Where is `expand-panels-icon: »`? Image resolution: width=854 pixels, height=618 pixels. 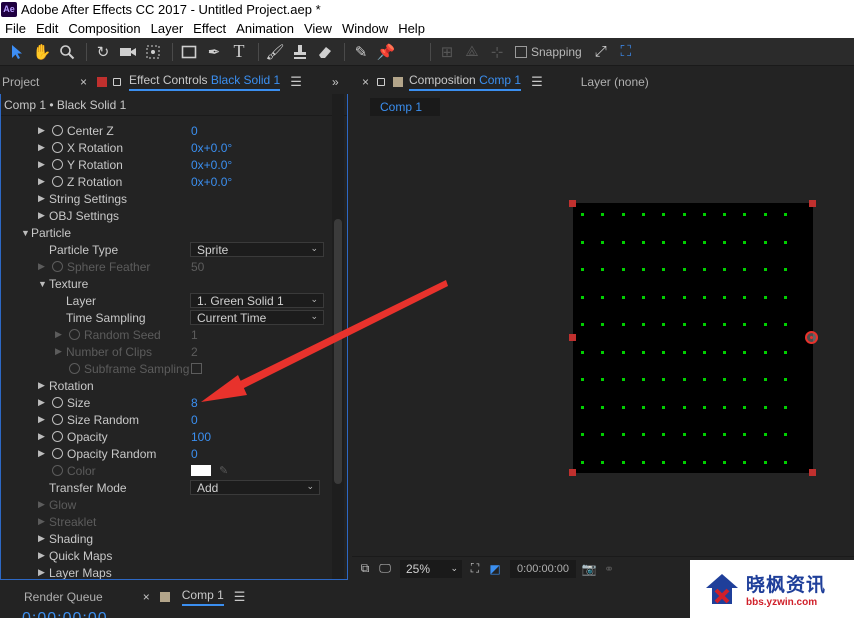
expand-panels-icon: » is located at coordinates (335, 82).